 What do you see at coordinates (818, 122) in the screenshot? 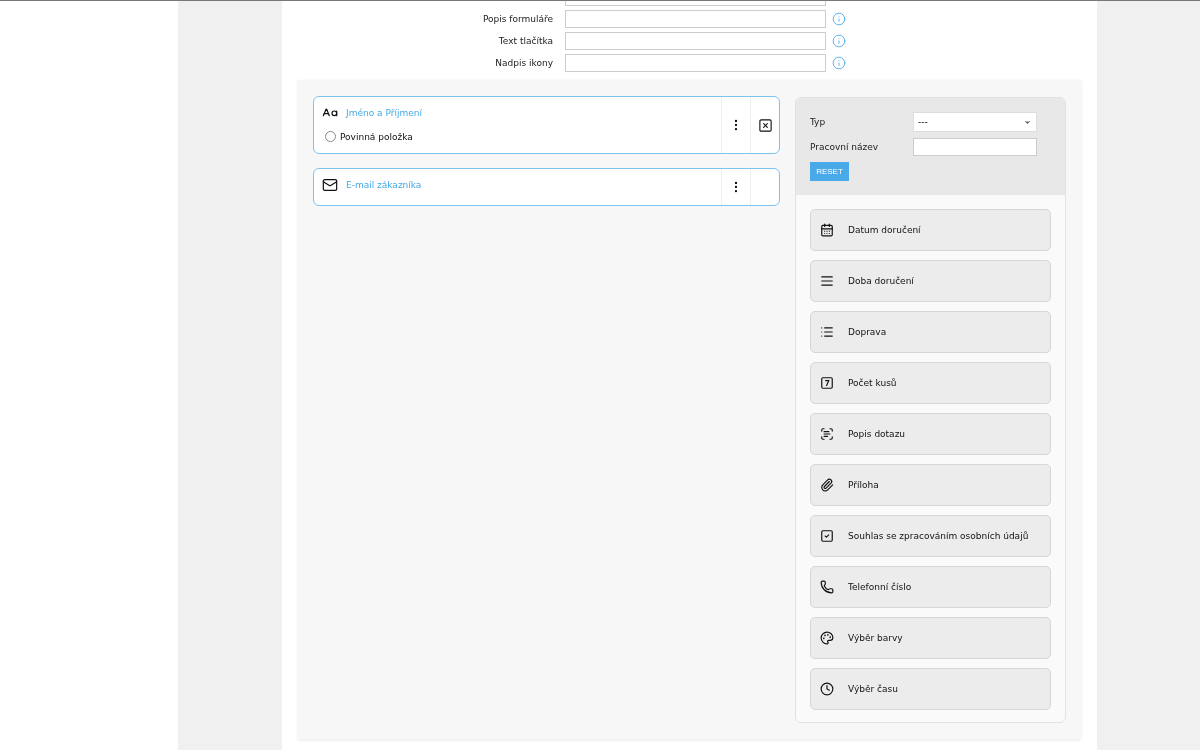
I see `type-label: Typ` at bounding box center [818, 122].